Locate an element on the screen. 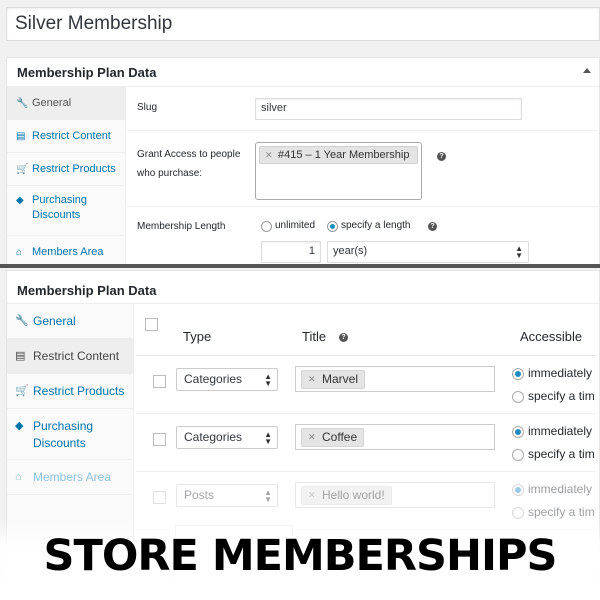  table-header: Type Title ? Accessible is located at coordinates (366, 333).